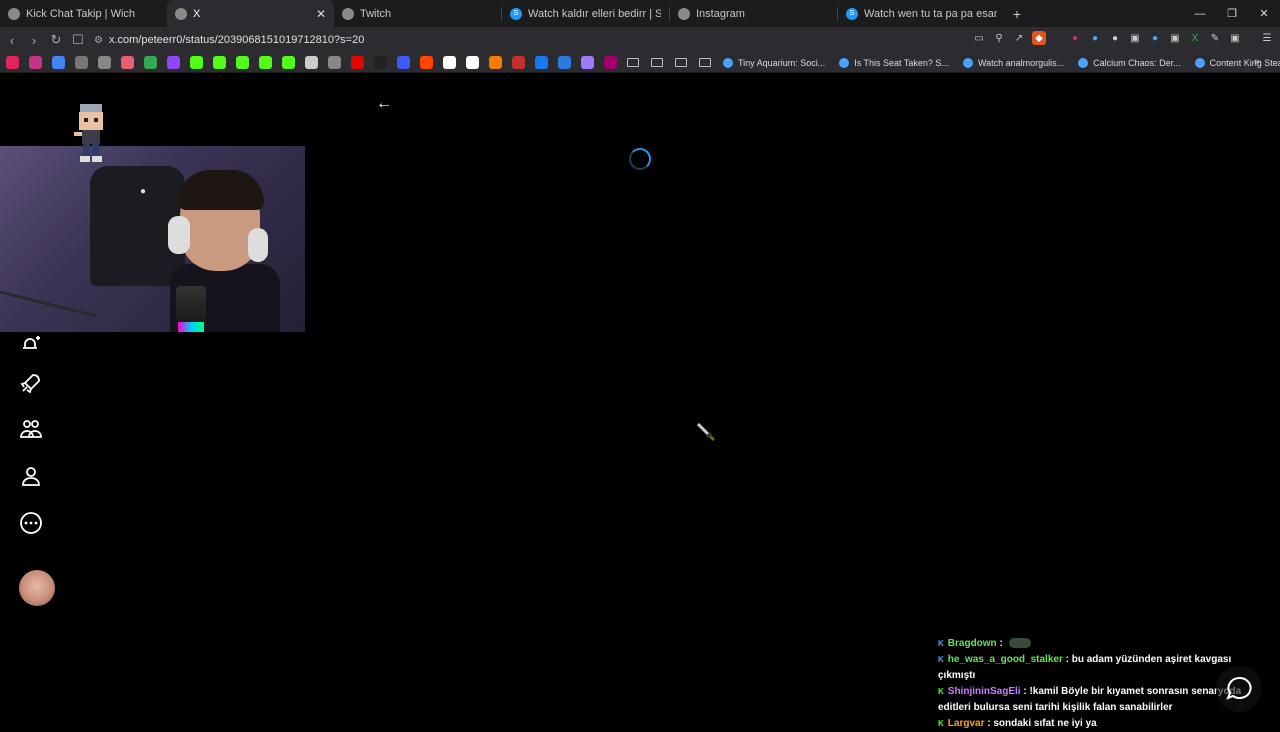 Image resolution: width=1280 pixels, height=732 pixels. I want to click on account-avatar, so click(37, 588).